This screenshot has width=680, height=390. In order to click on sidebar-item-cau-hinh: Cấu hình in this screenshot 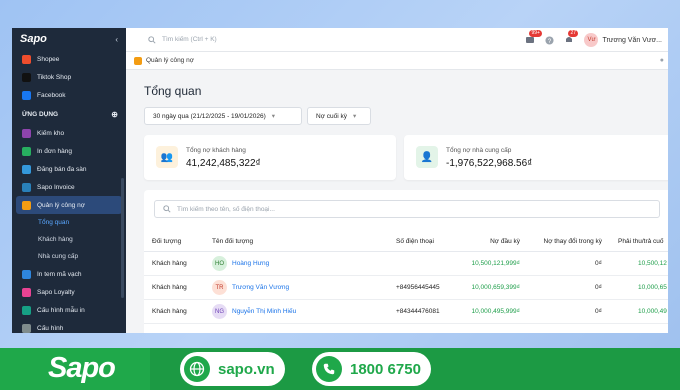, I will do `click(69, 326)`.